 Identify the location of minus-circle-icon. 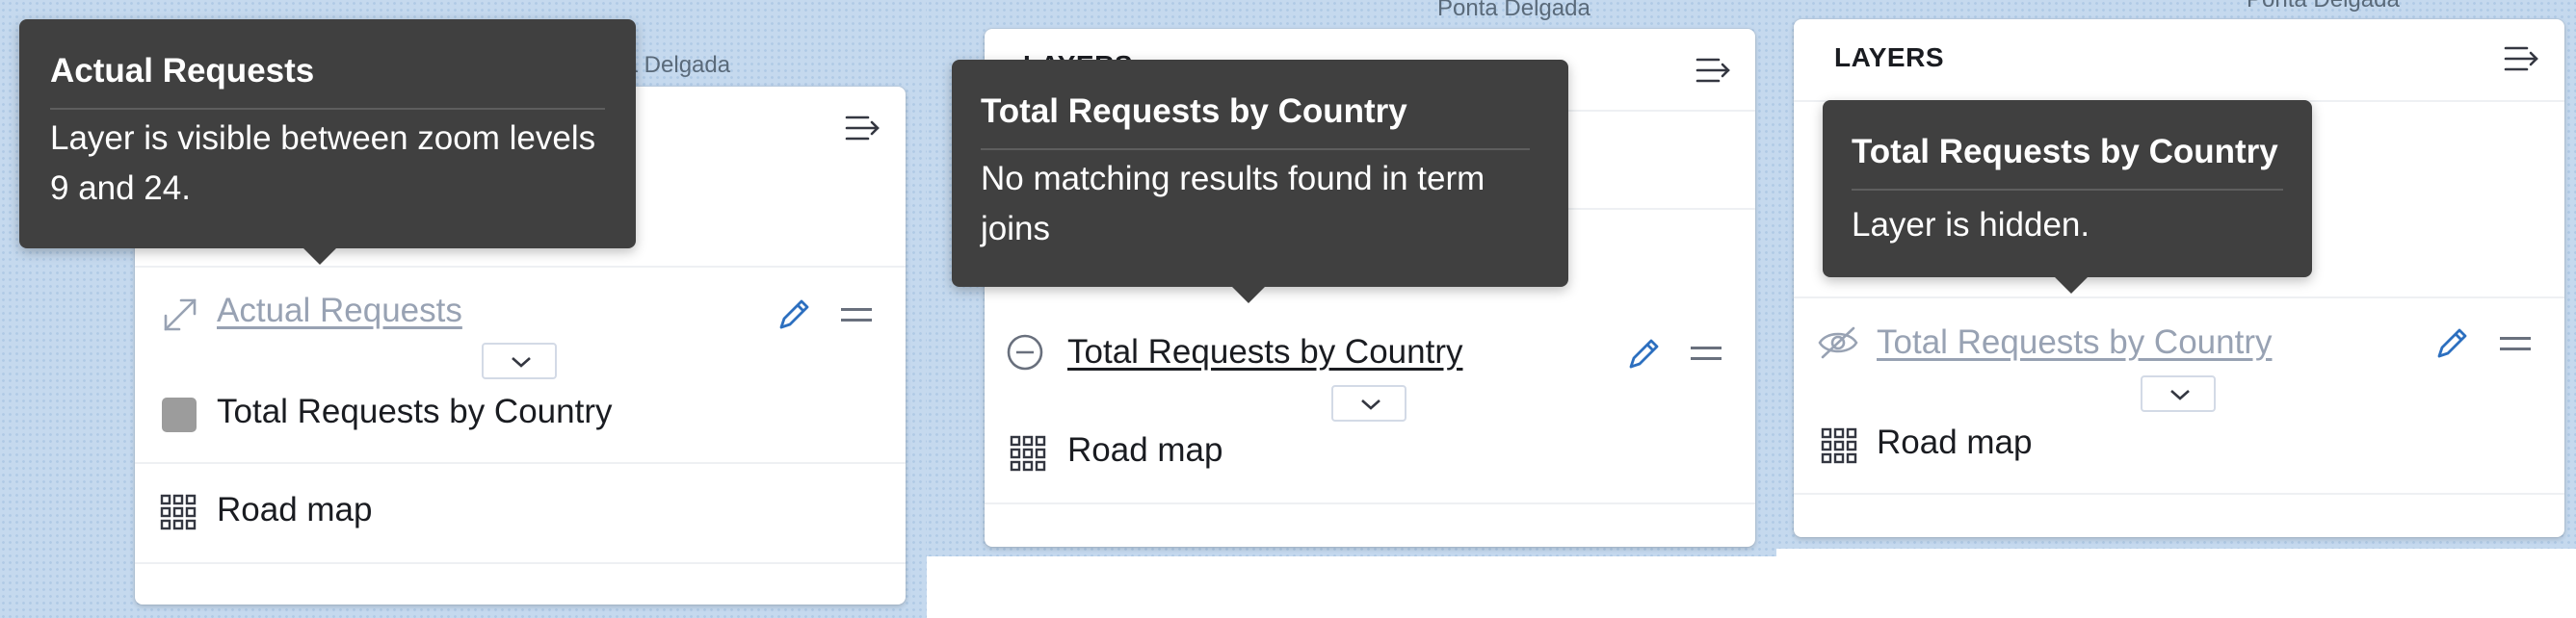
(1025, 352).